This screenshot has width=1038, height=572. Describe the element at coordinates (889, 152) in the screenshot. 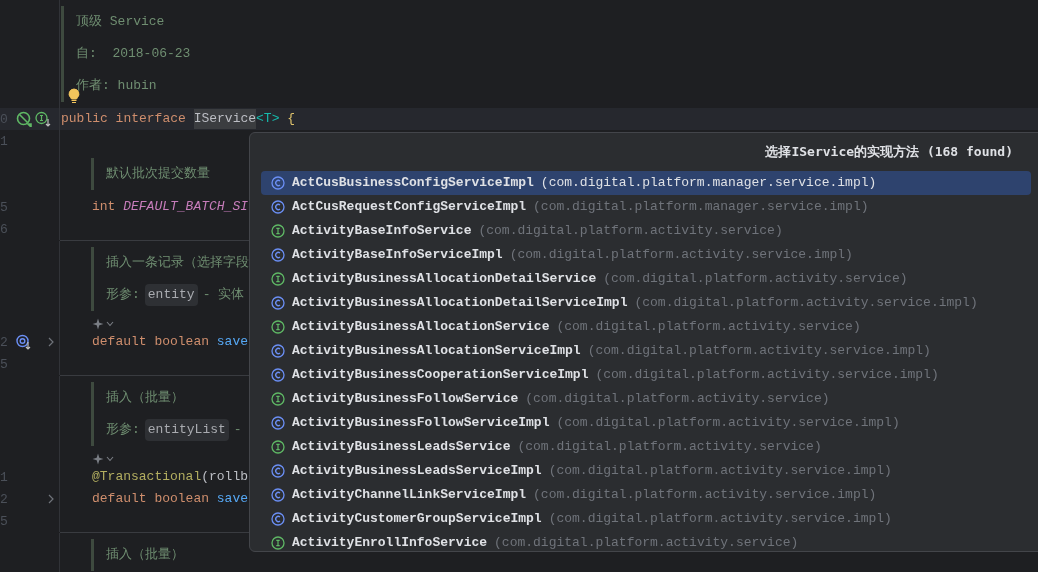

I see `popup-title: 选择IService的实现方法 (168 found)` at that location.